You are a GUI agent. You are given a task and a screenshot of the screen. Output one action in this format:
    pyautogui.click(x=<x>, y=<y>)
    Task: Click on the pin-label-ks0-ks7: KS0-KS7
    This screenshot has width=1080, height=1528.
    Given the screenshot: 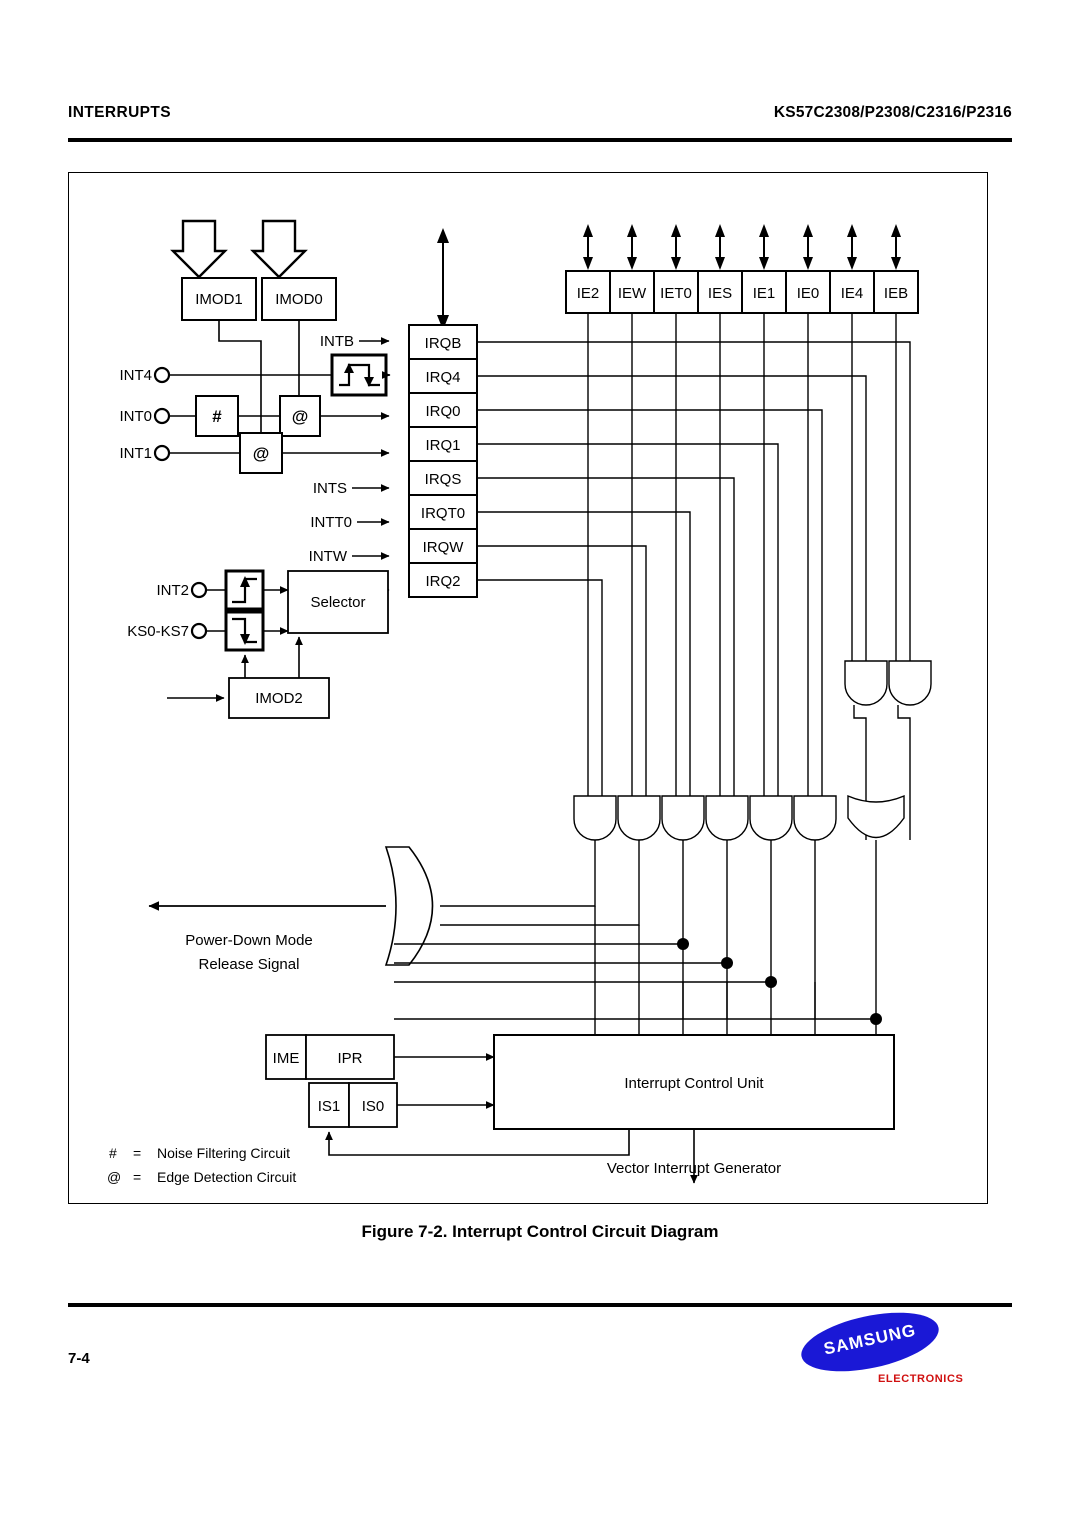 What is the action you would take?
    pyautogui.click(x=158, y=631)
    